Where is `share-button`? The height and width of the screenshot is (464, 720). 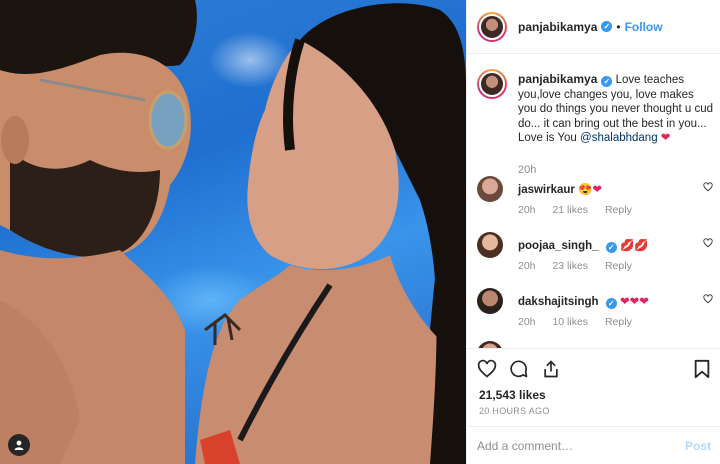 share-button is located at coordinates (551, 371).